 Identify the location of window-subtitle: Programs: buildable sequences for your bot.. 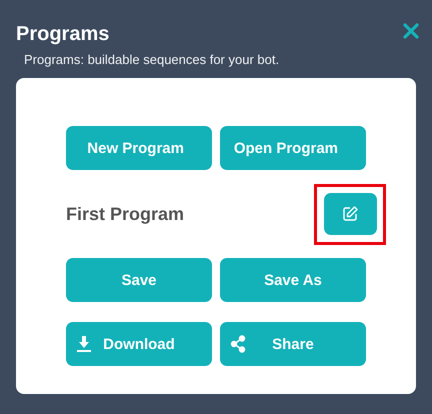
(152, 60).